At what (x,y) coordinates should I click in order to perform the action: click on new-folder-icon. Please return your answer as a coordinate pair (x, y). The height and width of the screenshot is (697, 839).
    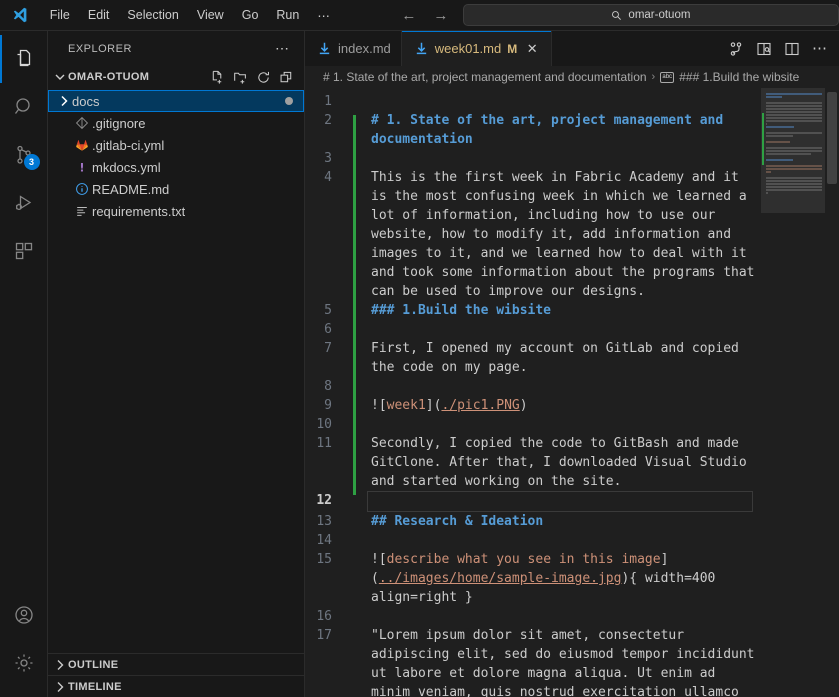
    Looking at the image, I should click on (240, 77).